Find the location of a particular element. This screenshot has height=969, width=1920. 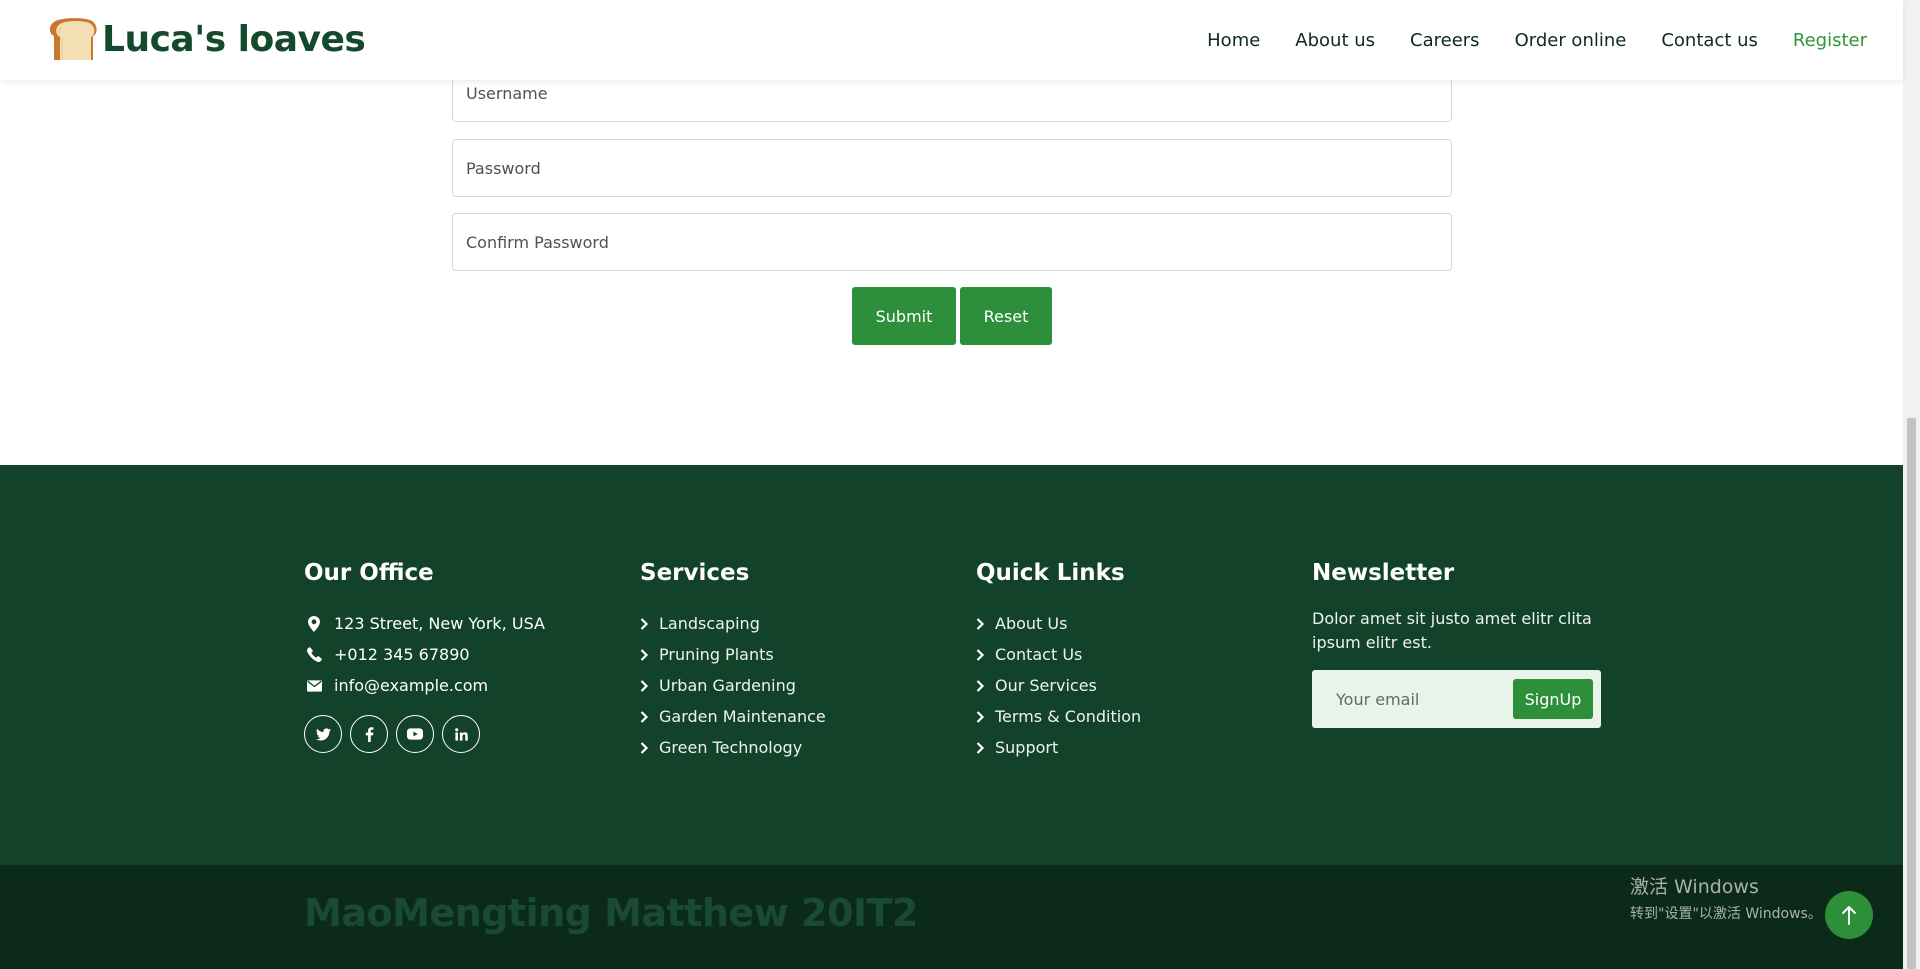

linkedin-icon is located at coordinates (461, 734).